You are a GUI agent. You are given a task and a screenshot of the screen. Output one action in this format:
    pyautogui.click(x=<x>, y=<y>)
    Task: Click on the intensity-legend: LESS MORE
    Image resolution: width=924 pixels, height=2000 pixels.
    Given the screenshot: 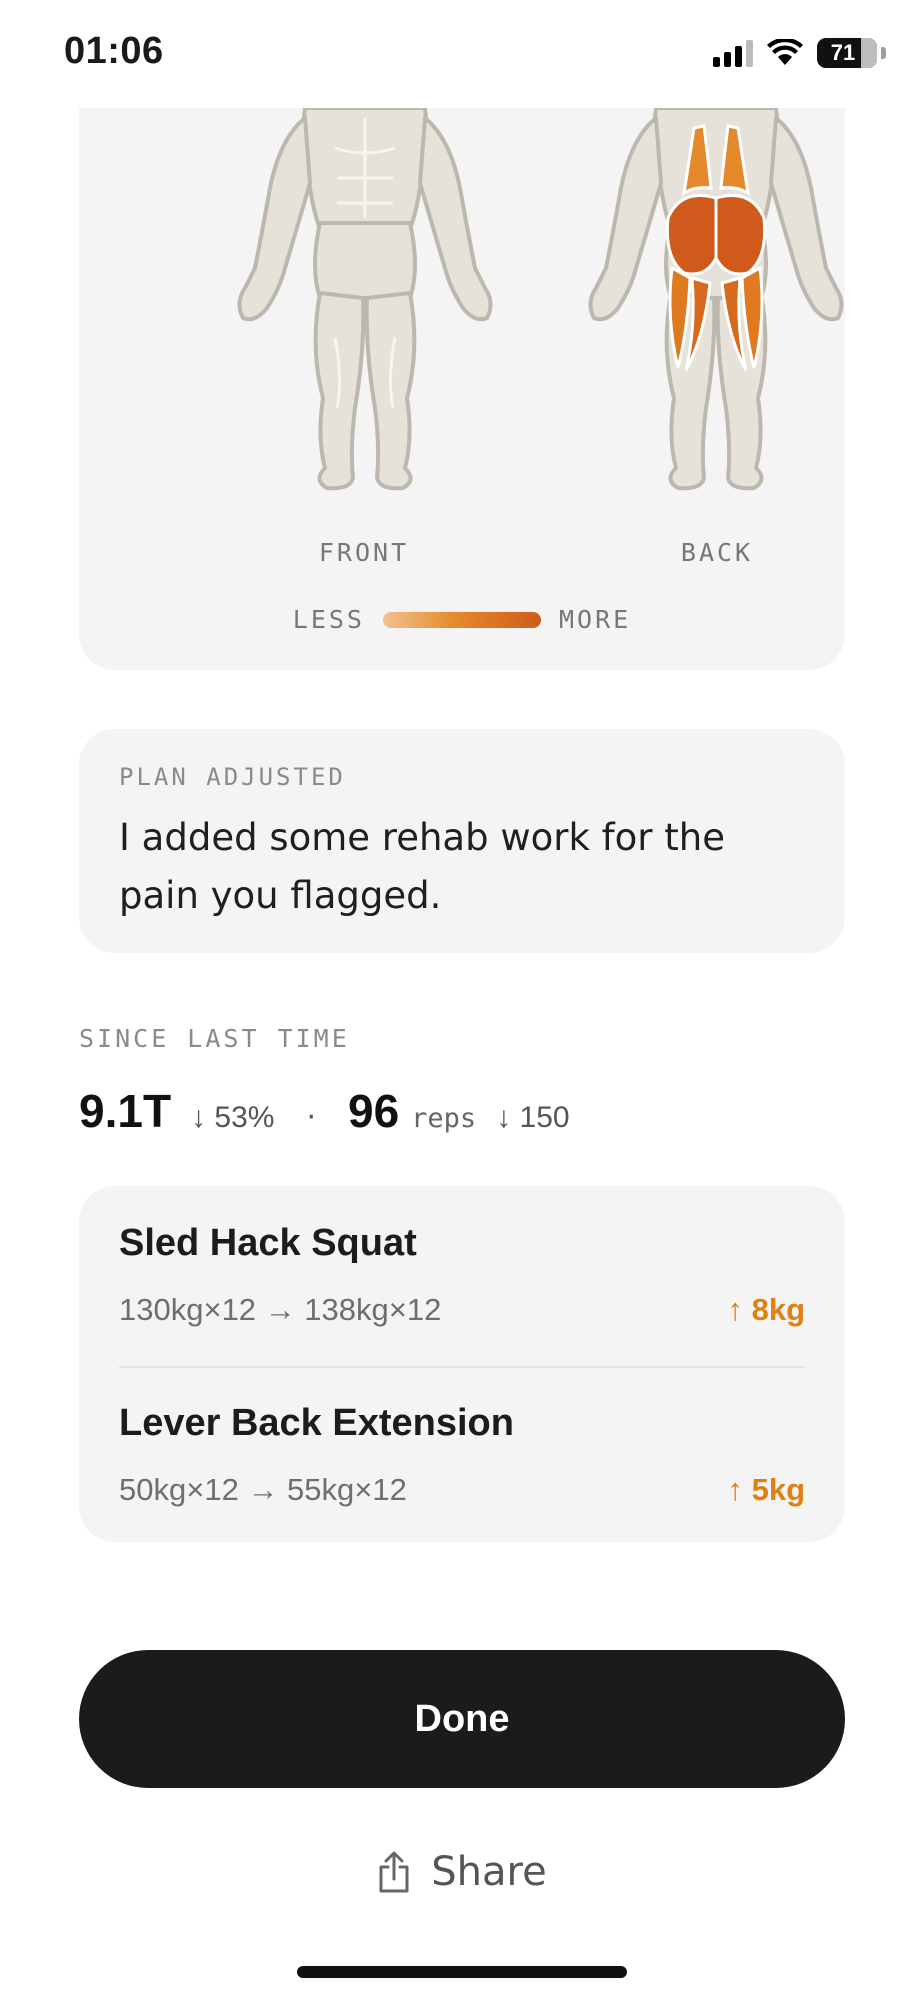 What is the action you would take?
    pyautogui.click(x=462, y=619)
    